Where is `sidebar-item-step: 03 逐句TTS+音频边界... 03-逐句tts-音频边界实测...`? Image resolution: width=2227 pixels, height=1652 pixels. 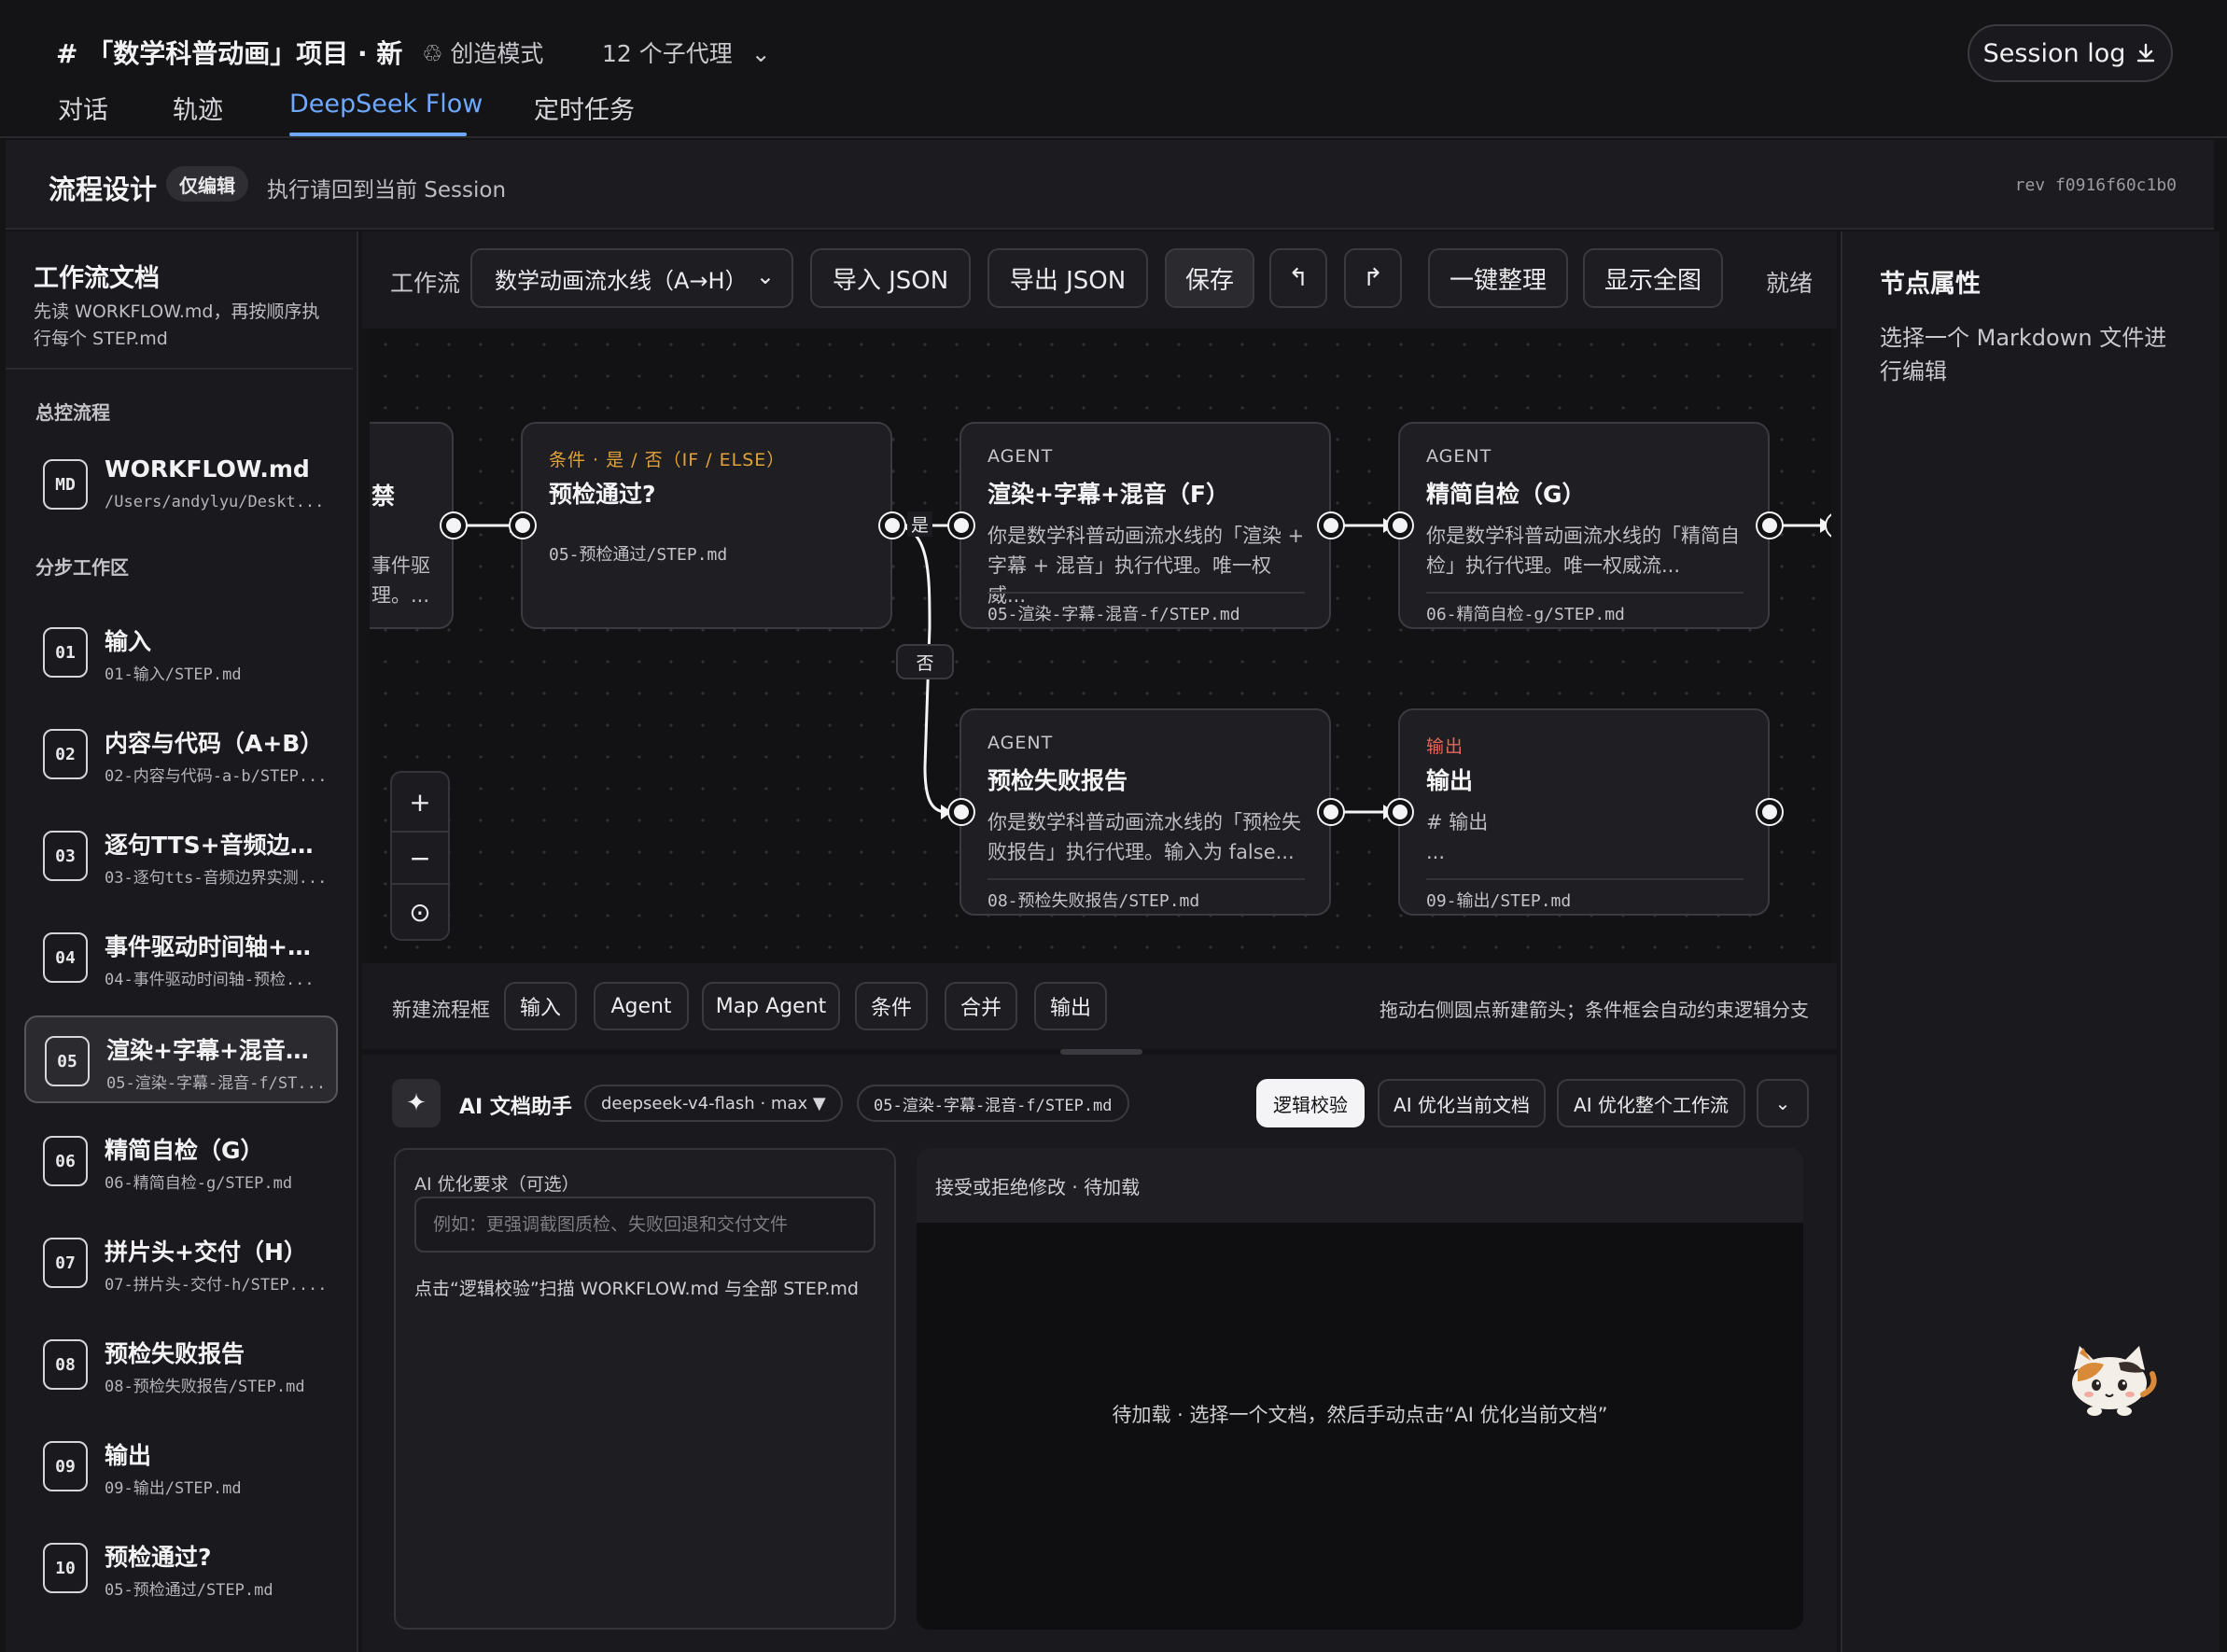 sidebar-item-step: 03 逐句TTS+音频边界... 03-逐句tts-音频边界实测... is located at coordinates (181, 856).